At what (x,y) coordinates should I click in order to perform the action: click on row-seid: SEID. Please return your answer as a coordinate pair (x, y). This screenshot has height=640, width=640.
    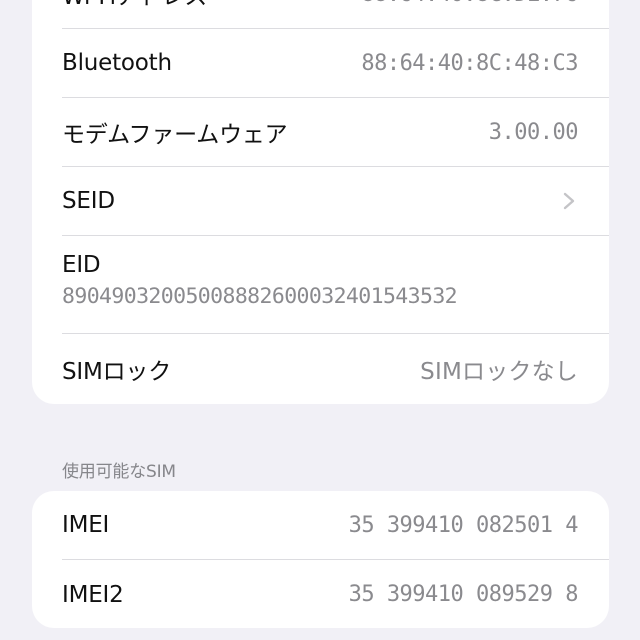
    Looking at the image, I should click on (335, 201).